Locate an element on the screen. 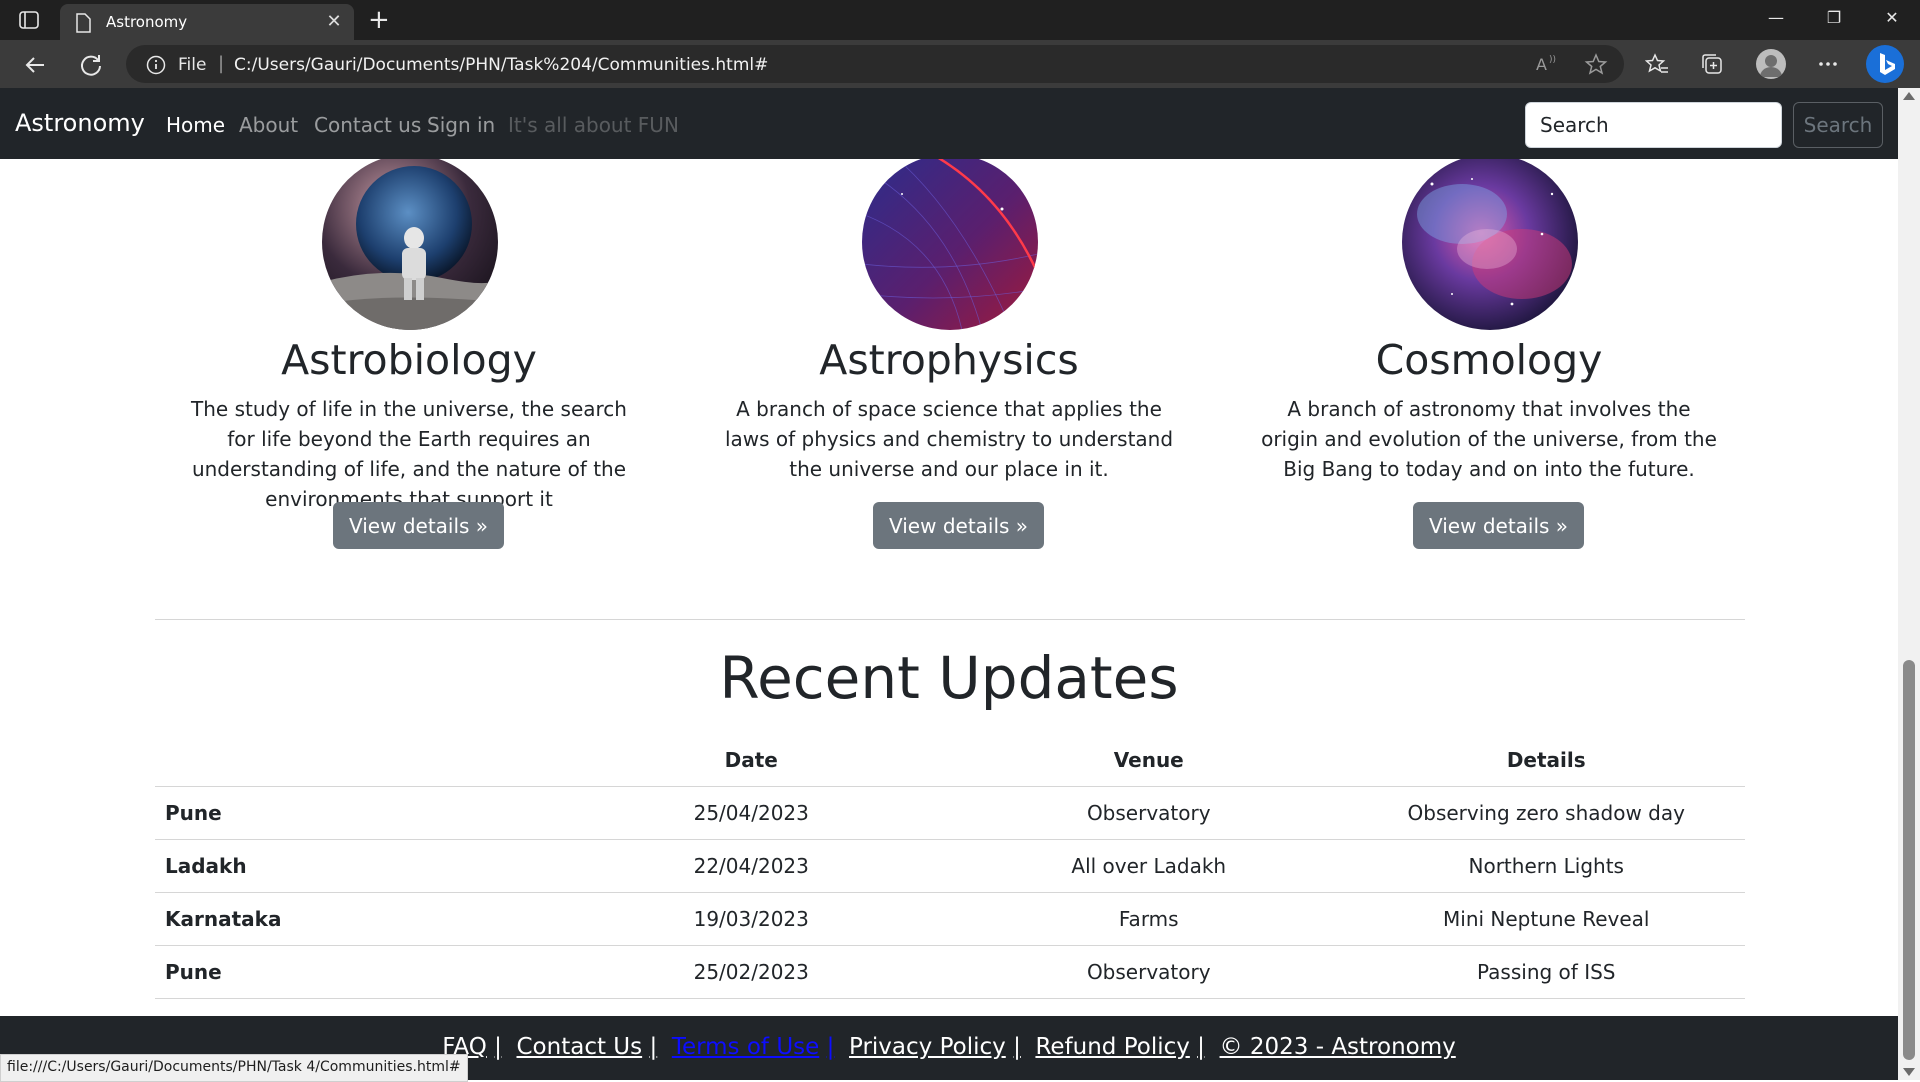 This screenshot has height=1082, width=1920. table-header: Venue is located at coordinates (1149, 760).